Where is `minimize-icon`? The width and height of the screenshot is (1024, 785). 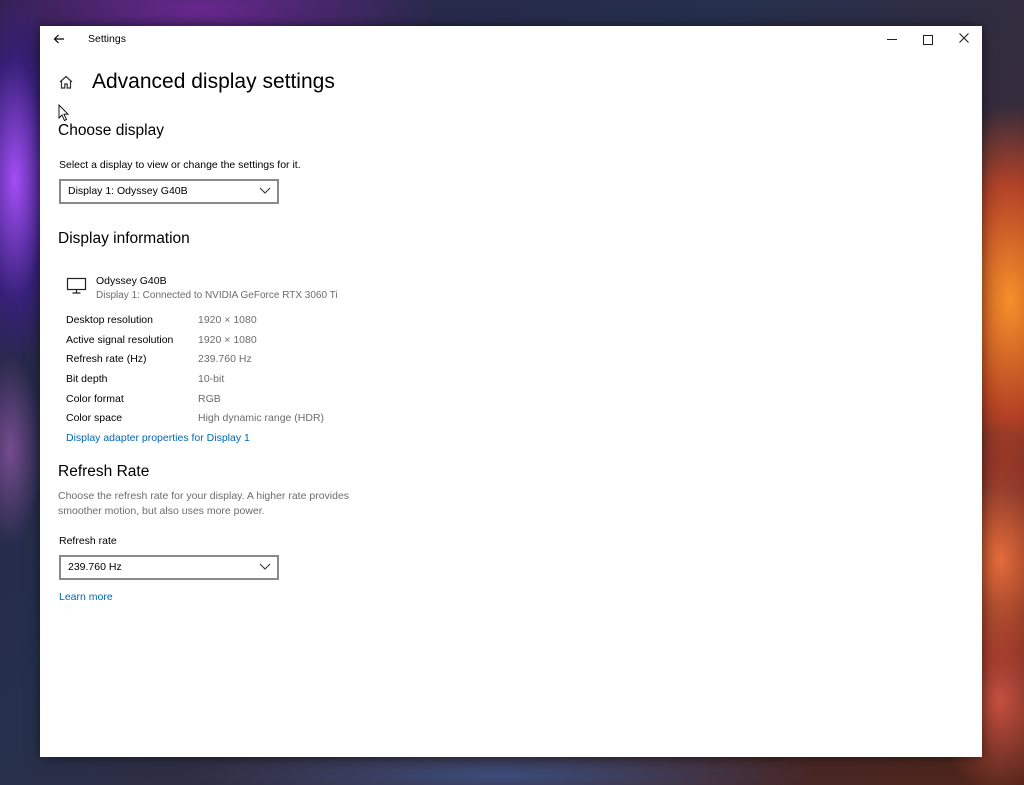 minimize-icon is located at coordinates (892, 40).